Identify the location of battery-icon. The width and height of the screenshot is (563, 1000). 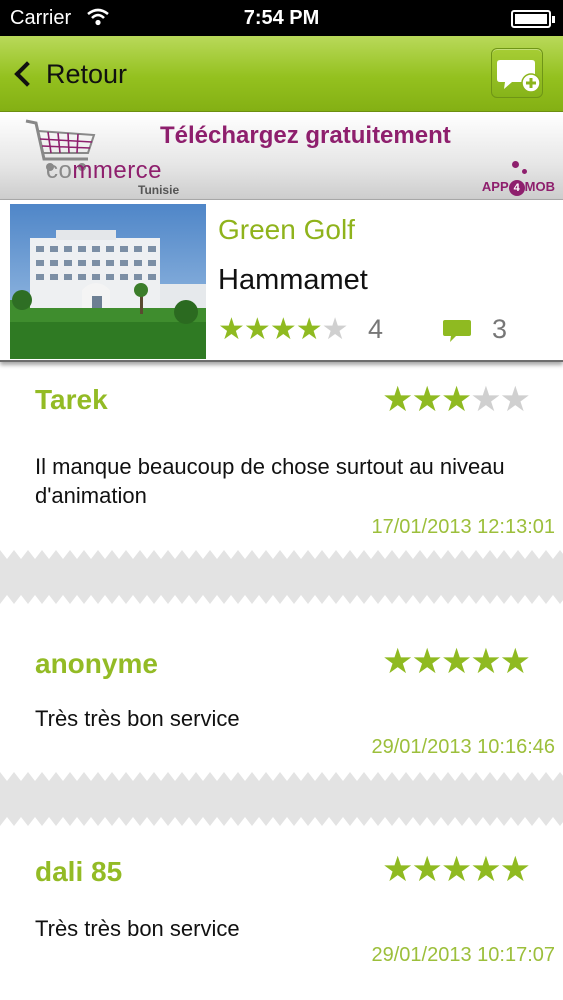
(533, 19).